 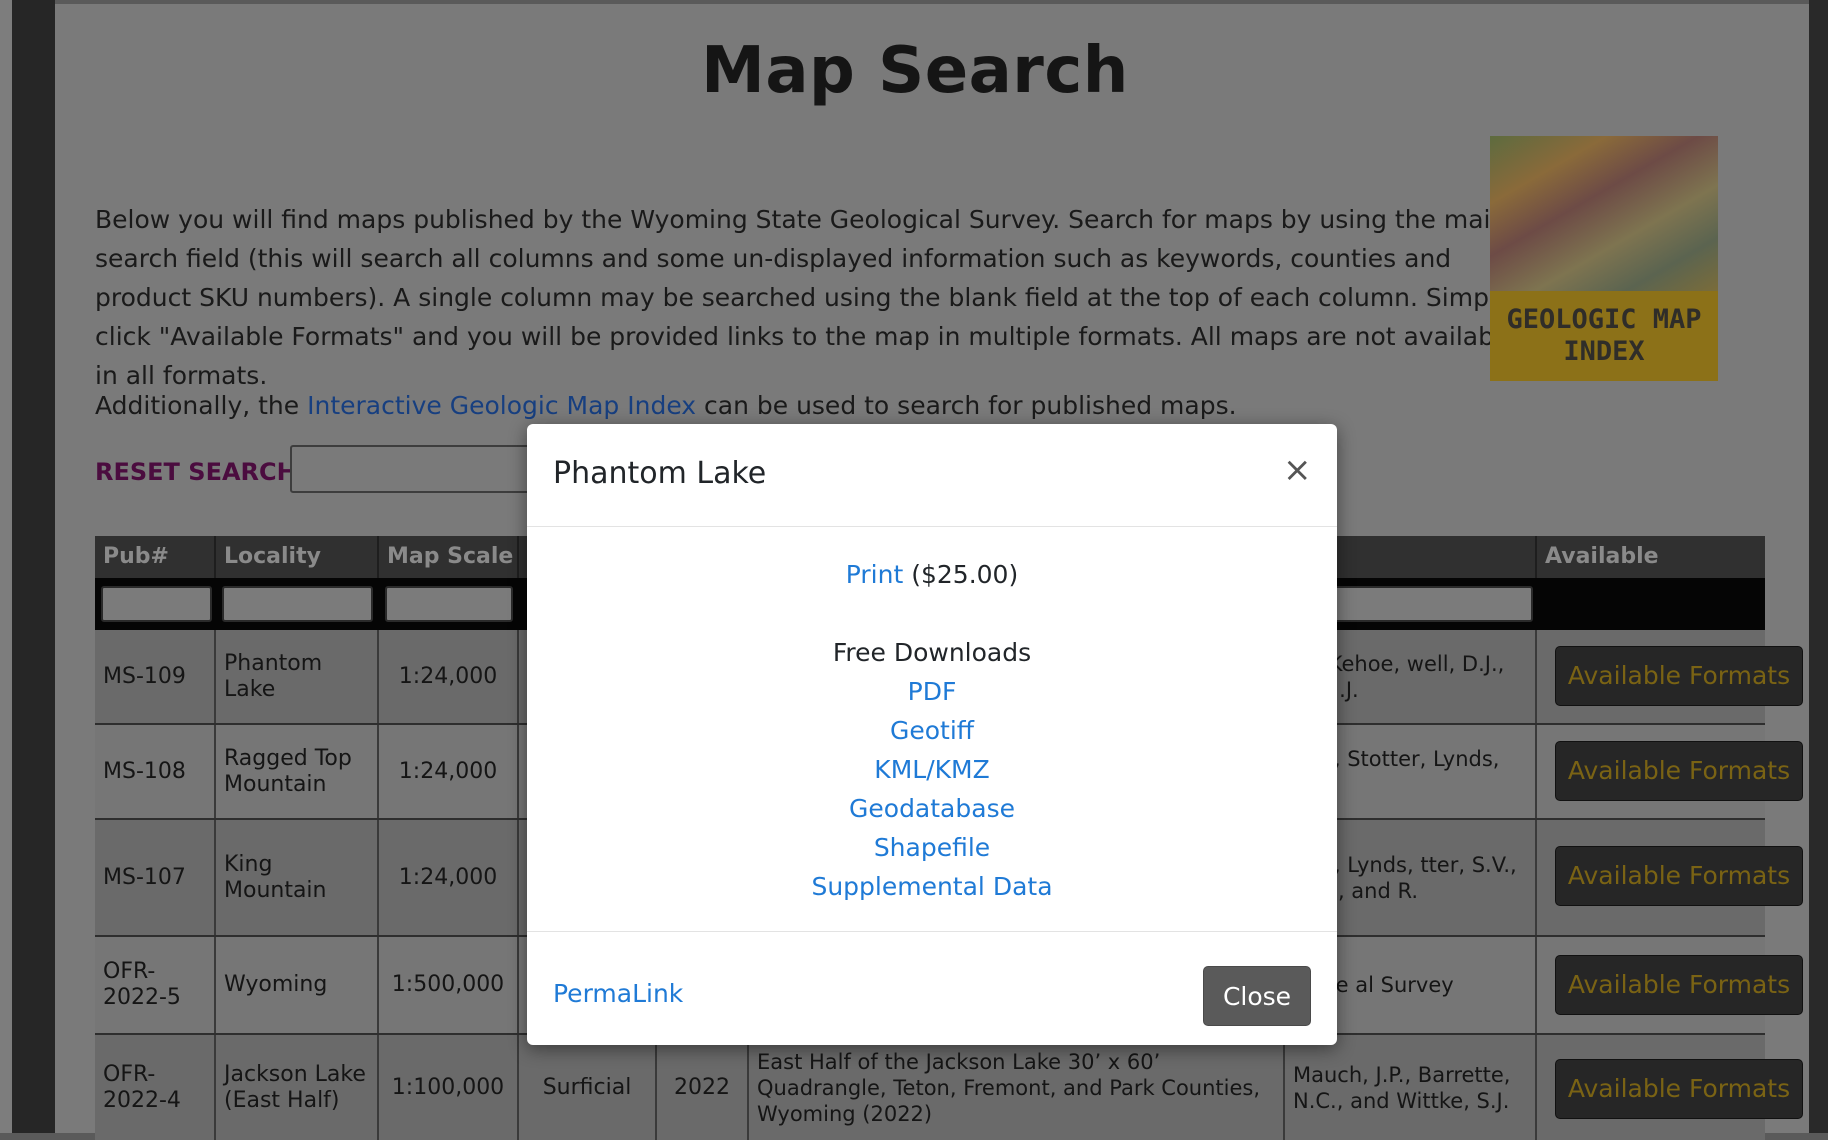 I want to click on cell-locality: Phantom Lake, so click(x=297, y=676).